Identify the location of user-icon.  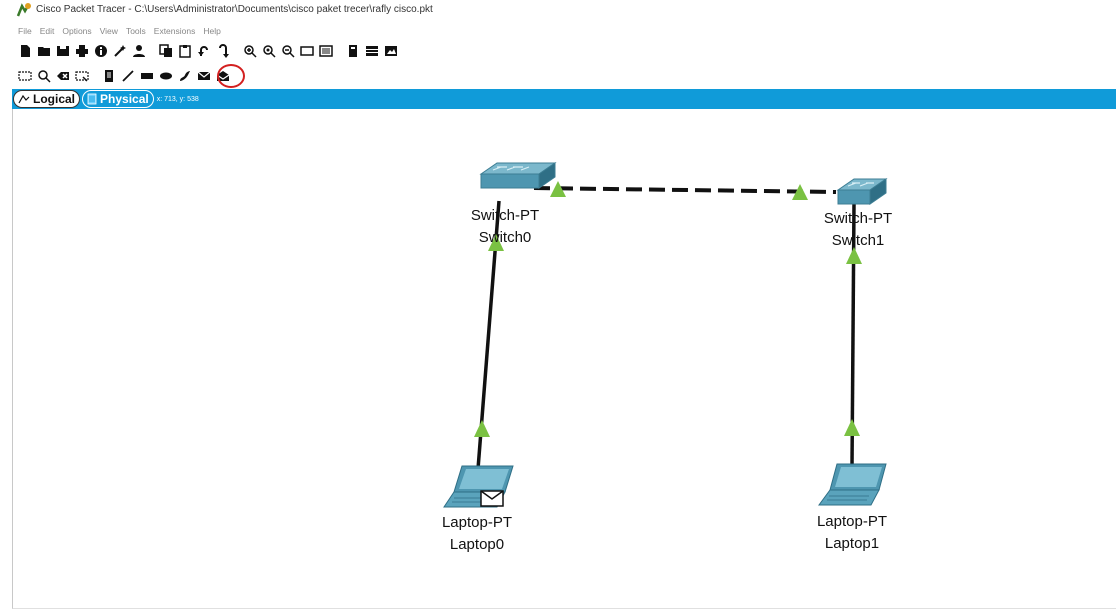
(139, 51).